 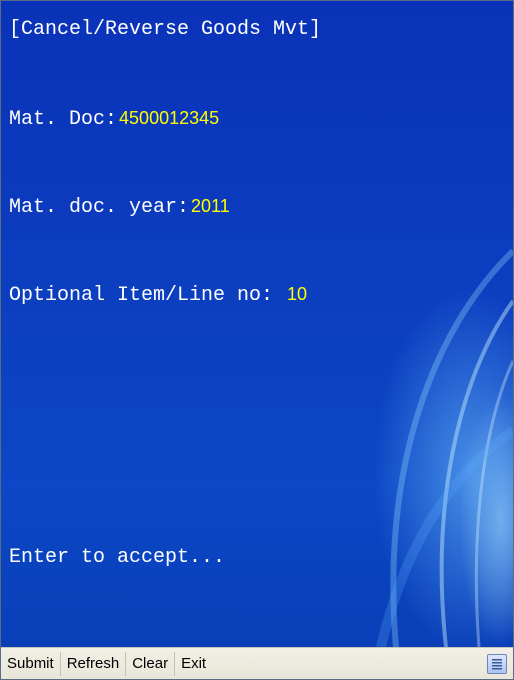 I want to click on refresh-button: Refresh, so click(x=94, y=664).